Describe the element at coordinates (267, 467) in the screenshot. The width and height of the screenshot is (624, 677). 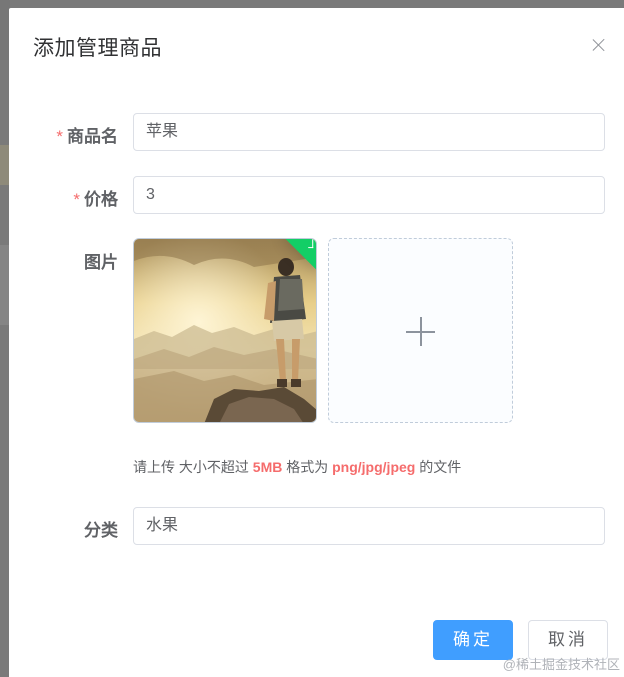
I see `tip-size: 5MB` at that location.